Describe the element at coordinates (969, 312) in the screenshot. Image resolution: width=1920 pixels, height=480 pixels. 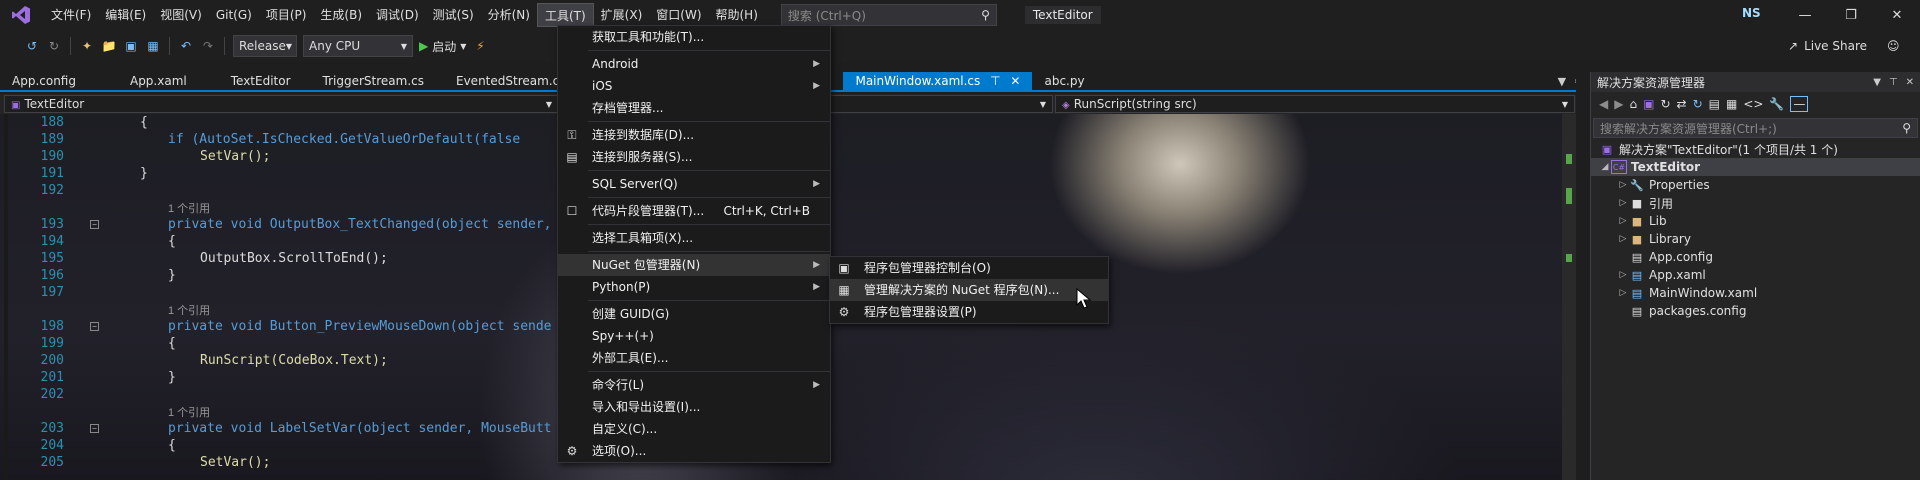
I see `menu-item-package-manager-settings: ⚙ 程序包管理器设置(P)` at that location.